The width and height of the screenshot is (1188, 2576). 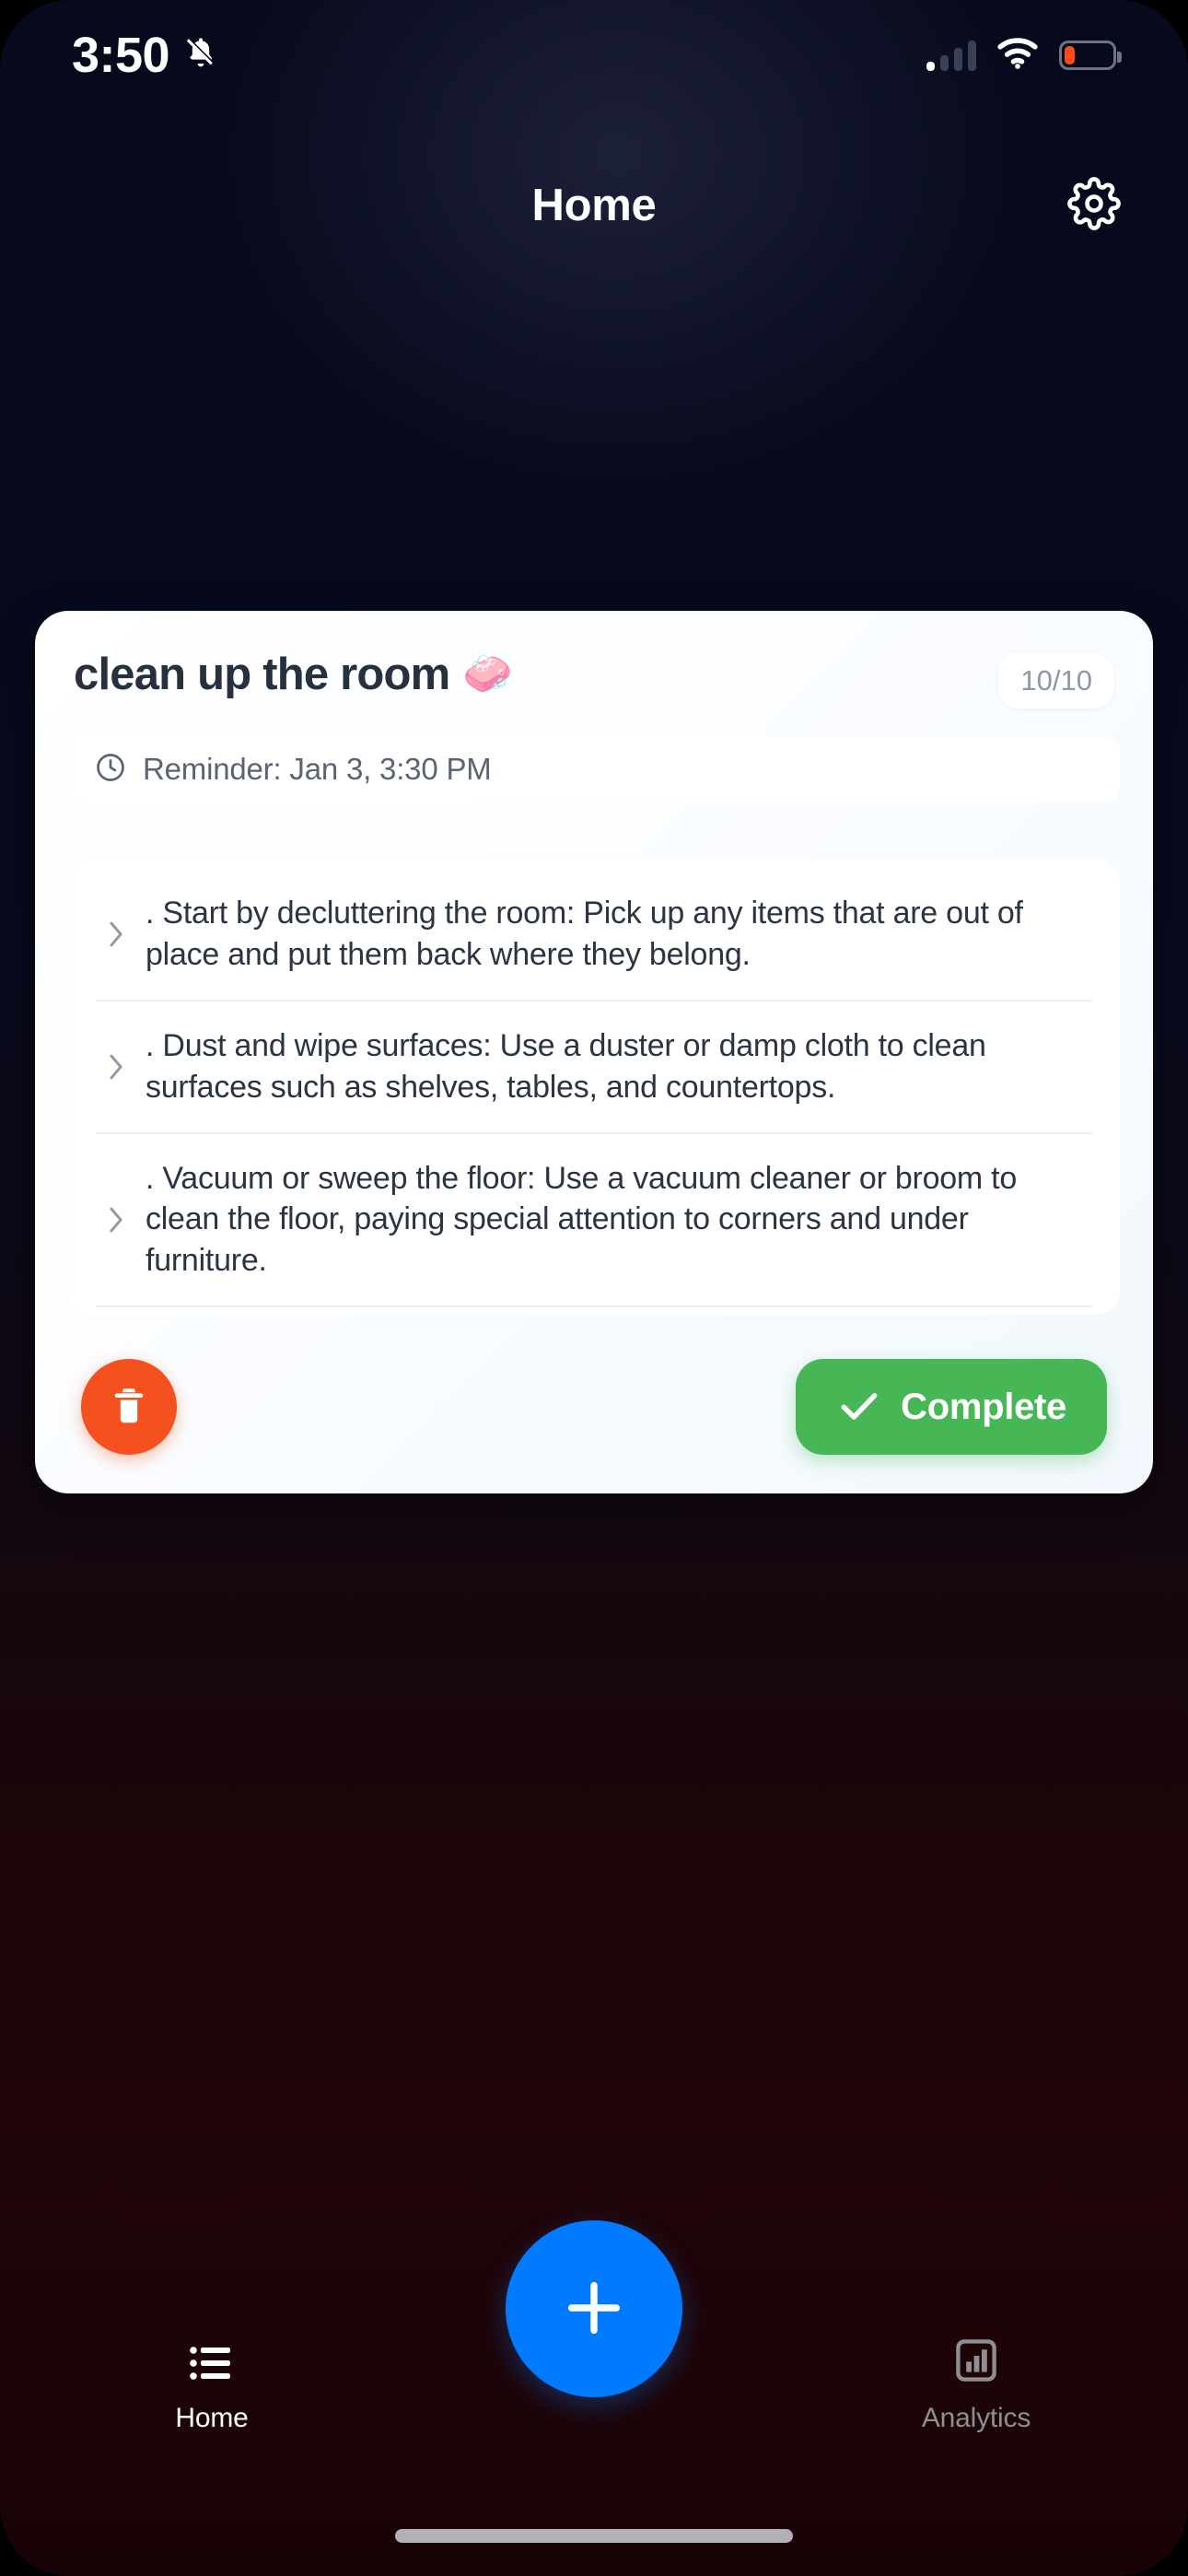 What do you see at coordinates (594, 769) in the screenshot?
I see `reminder-row: Reminder: Jan 3, 3:30 PM` at bounding box center [594, 769].